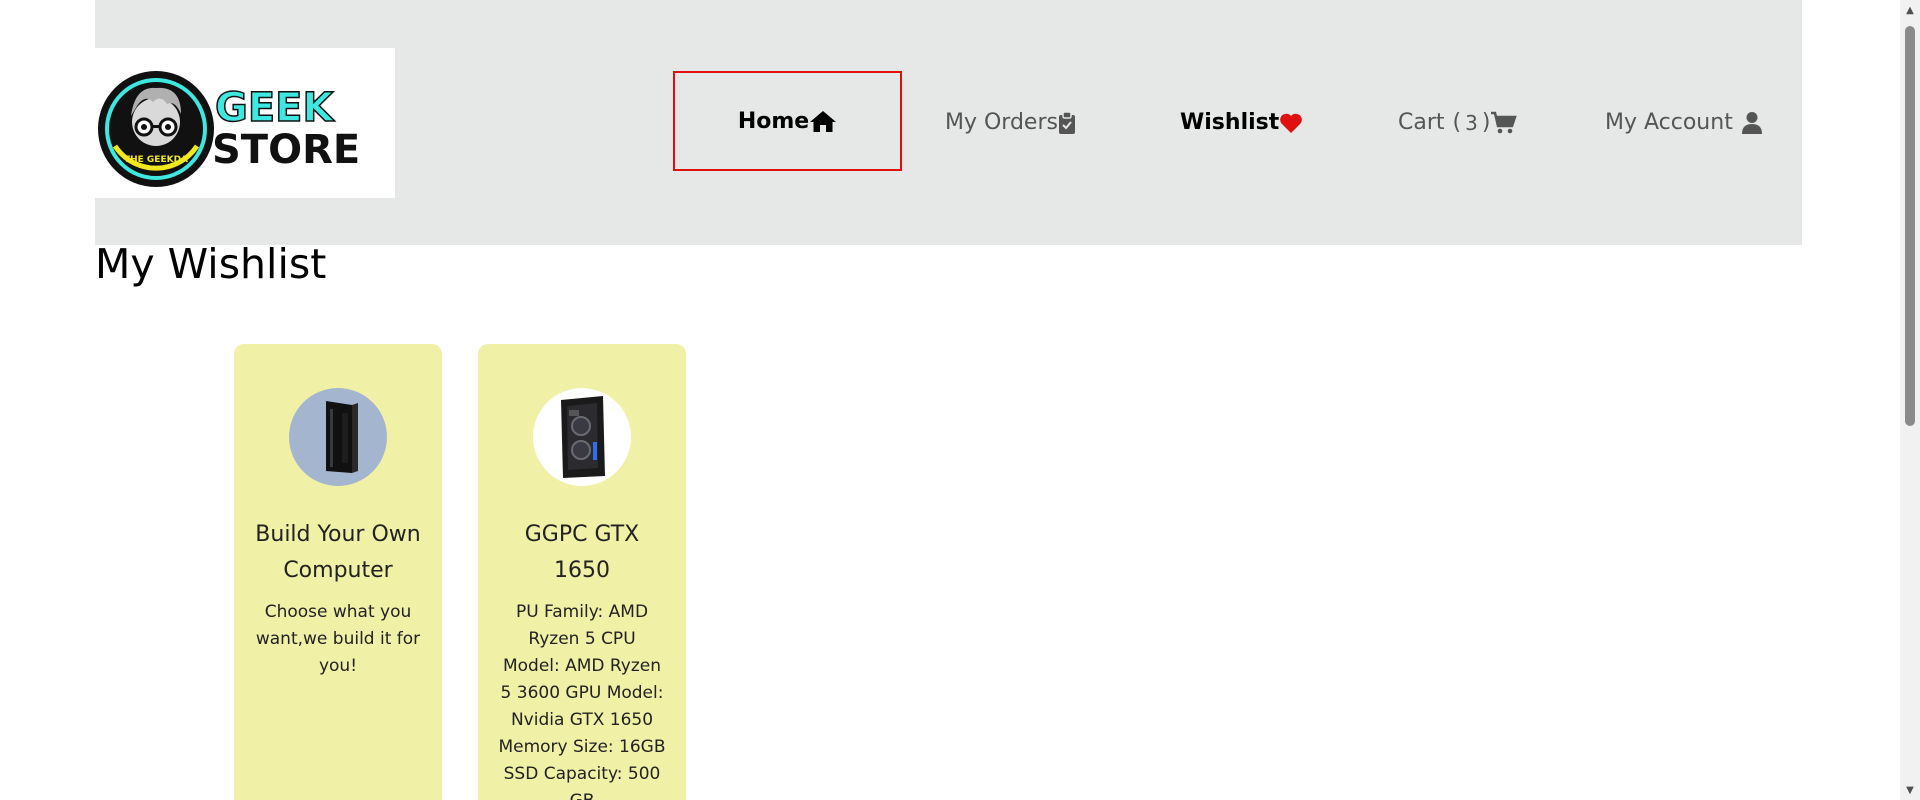 Image resolution: width=1920 pixels, height=800 pixels. What do you see at coordinates (211, 264) in the screenshot?
I see `page-title: My Wishlist` at bounding box center [211, 264].